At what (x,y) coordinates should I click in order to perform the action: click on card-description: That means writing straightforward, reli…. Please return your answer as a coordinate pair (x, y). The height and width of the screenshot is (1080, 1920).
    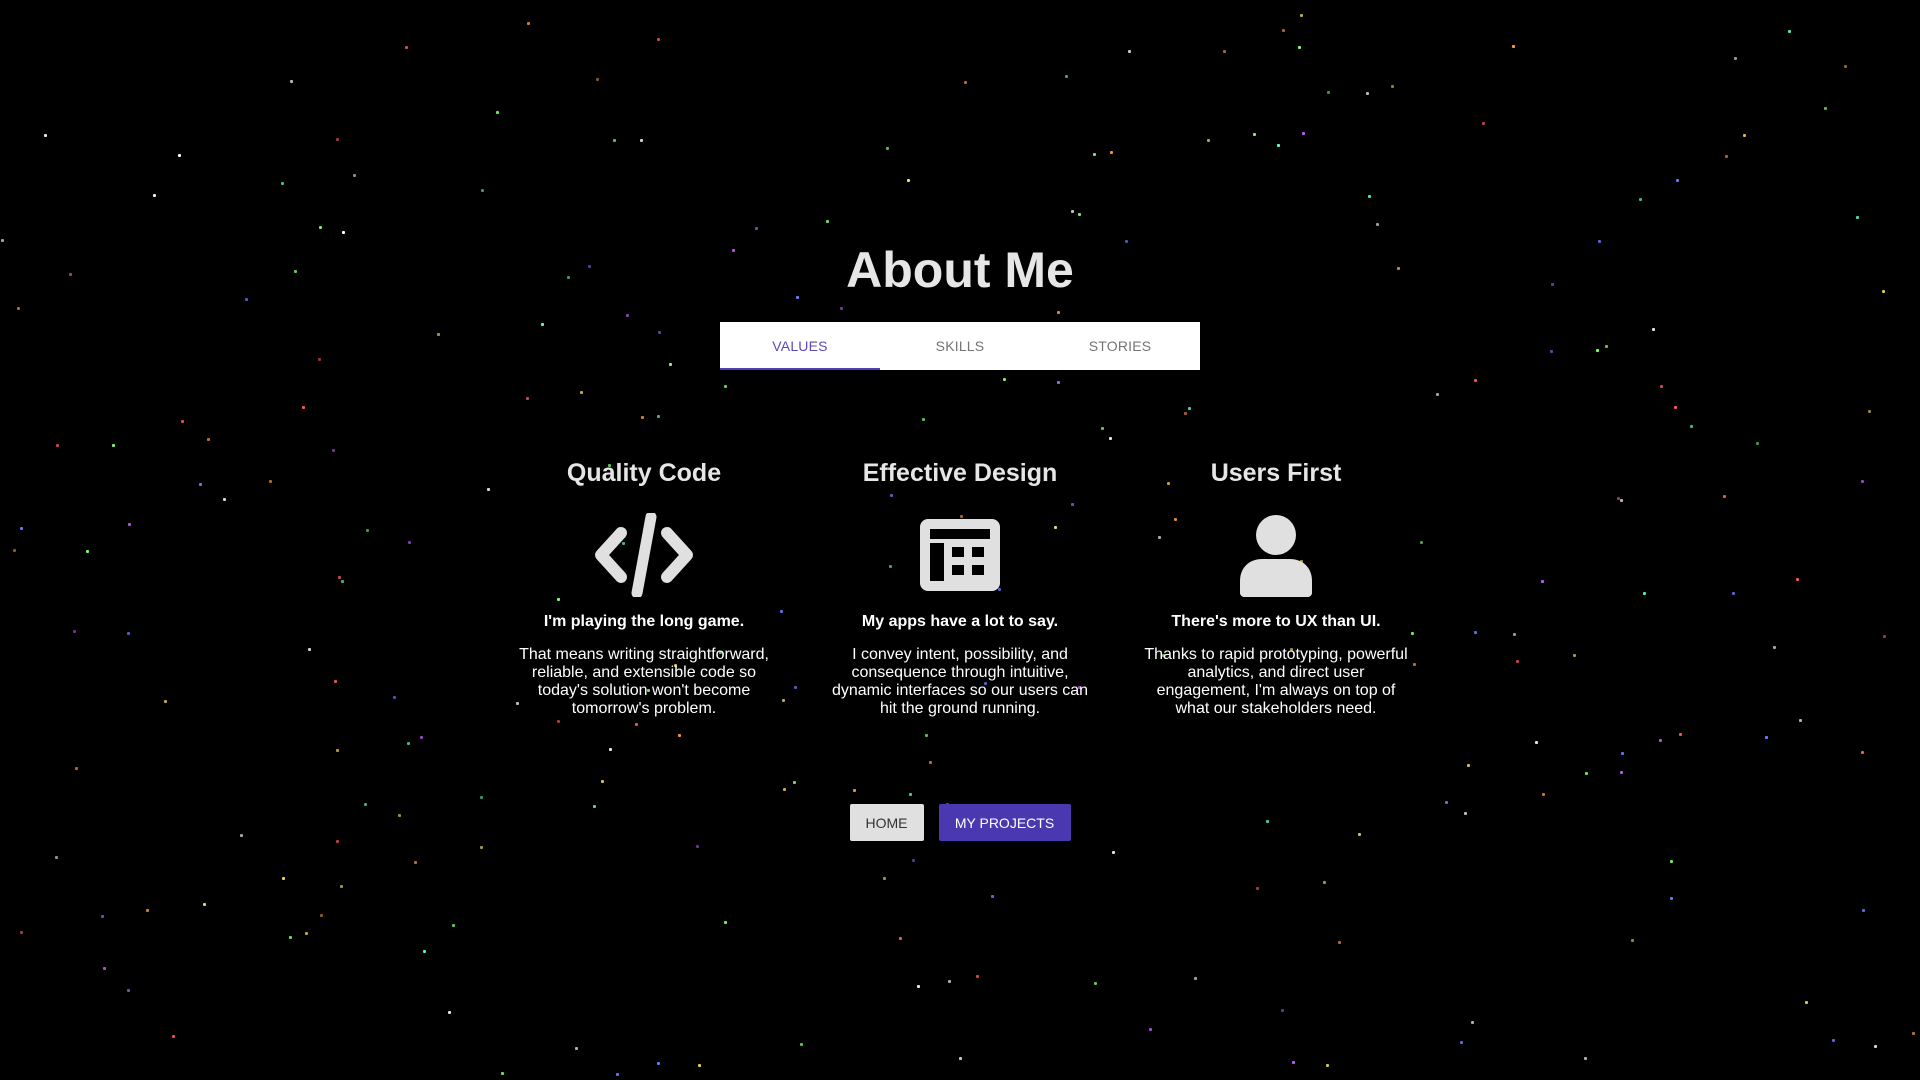
    Looking at the image, I should click on (644, 681).